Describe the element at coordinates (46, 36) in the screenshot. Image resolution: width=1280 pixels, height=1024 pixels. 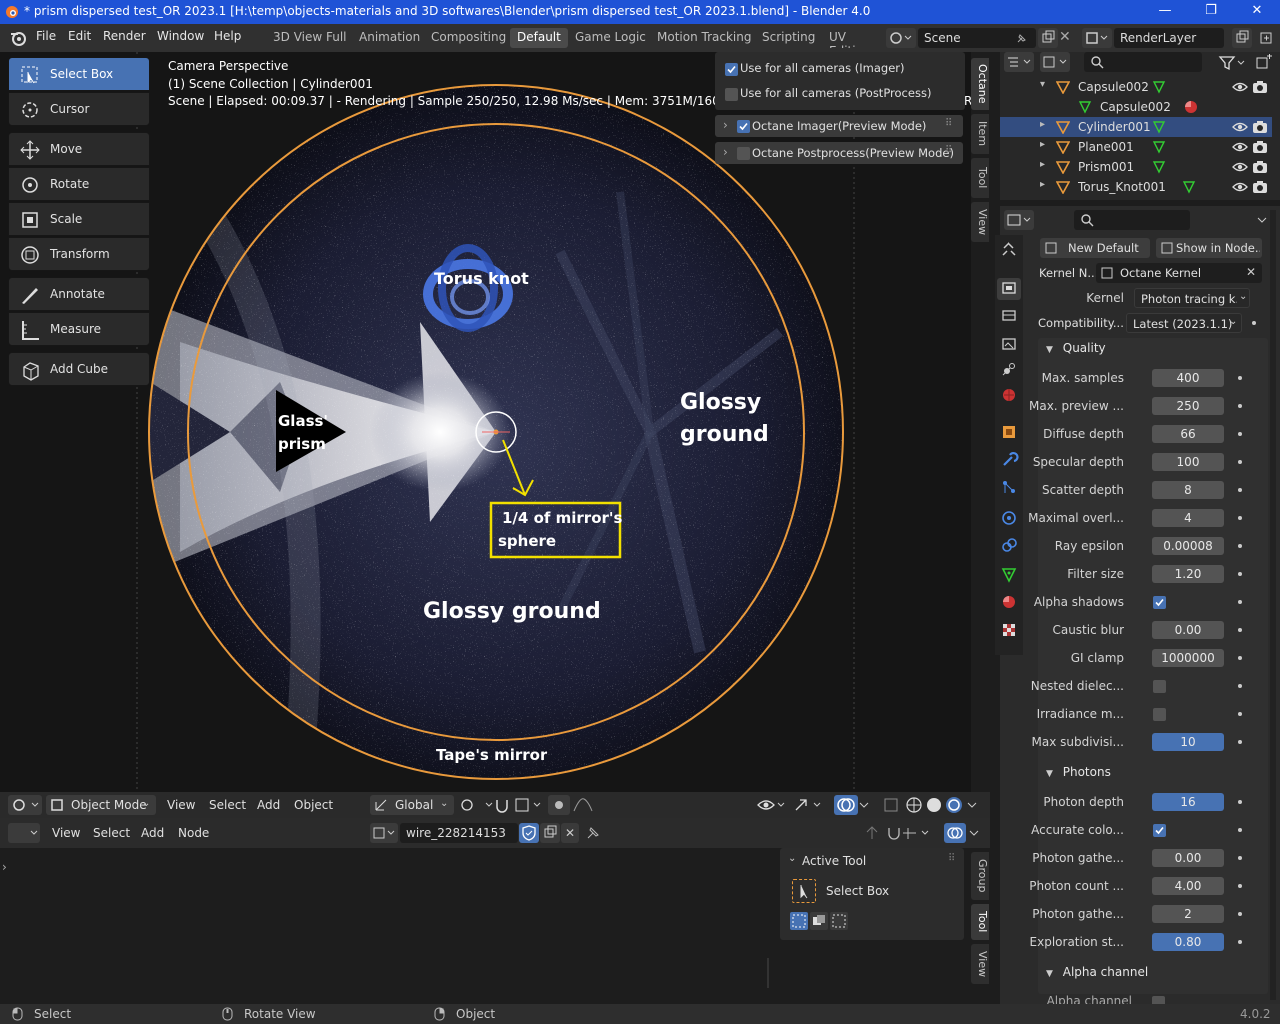
I see `menu-file: File` at that location.